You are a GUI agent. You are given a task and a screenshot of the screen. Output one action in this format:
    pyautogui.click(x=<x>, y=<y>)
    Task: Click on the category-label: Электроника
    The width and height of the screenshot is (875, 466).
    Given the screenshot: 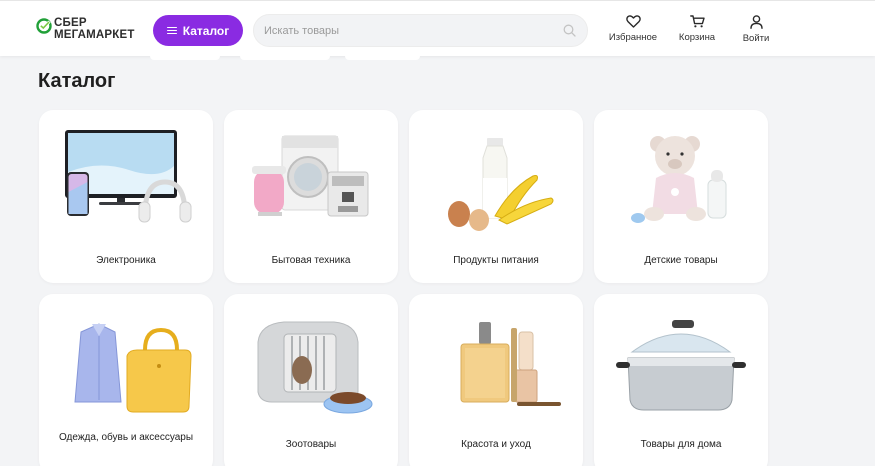 What is the action you would take?
    pyautogui.click(x=126, y=260)
    